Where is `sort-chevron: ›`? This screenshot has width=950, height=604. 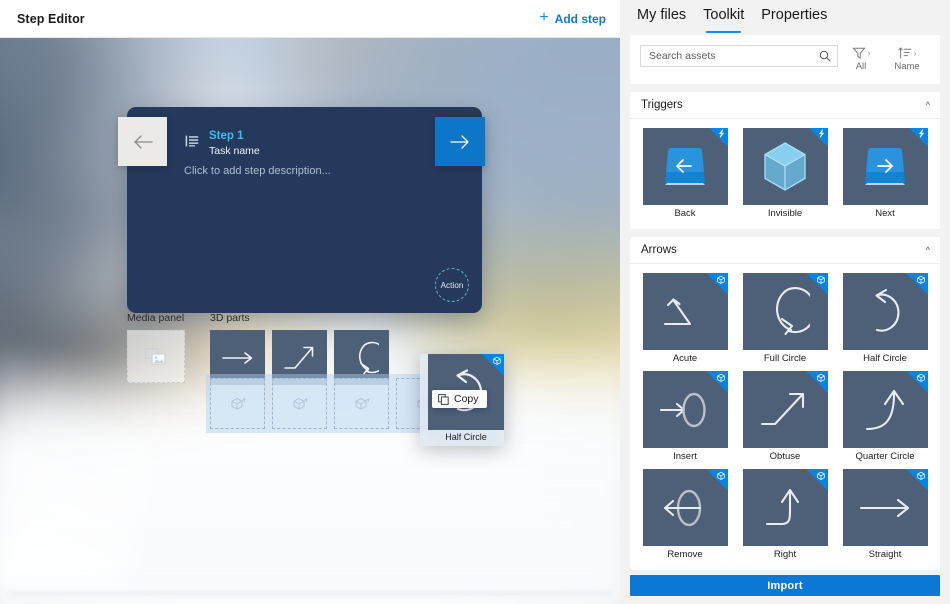 sort-chevron: › is located at coordinates (915, 53).